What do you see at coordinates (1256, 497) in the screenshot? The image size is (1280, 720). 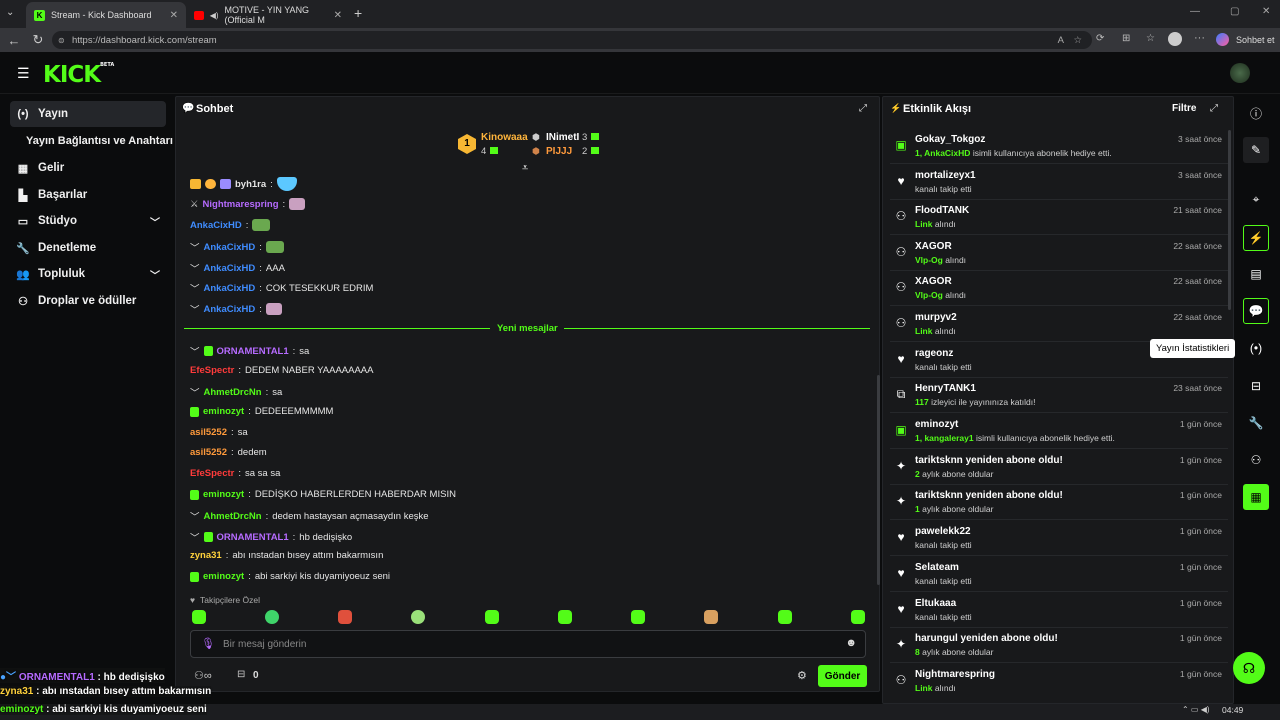 I see `clapper-icon: ▦` at bounding box center [1256, 497].